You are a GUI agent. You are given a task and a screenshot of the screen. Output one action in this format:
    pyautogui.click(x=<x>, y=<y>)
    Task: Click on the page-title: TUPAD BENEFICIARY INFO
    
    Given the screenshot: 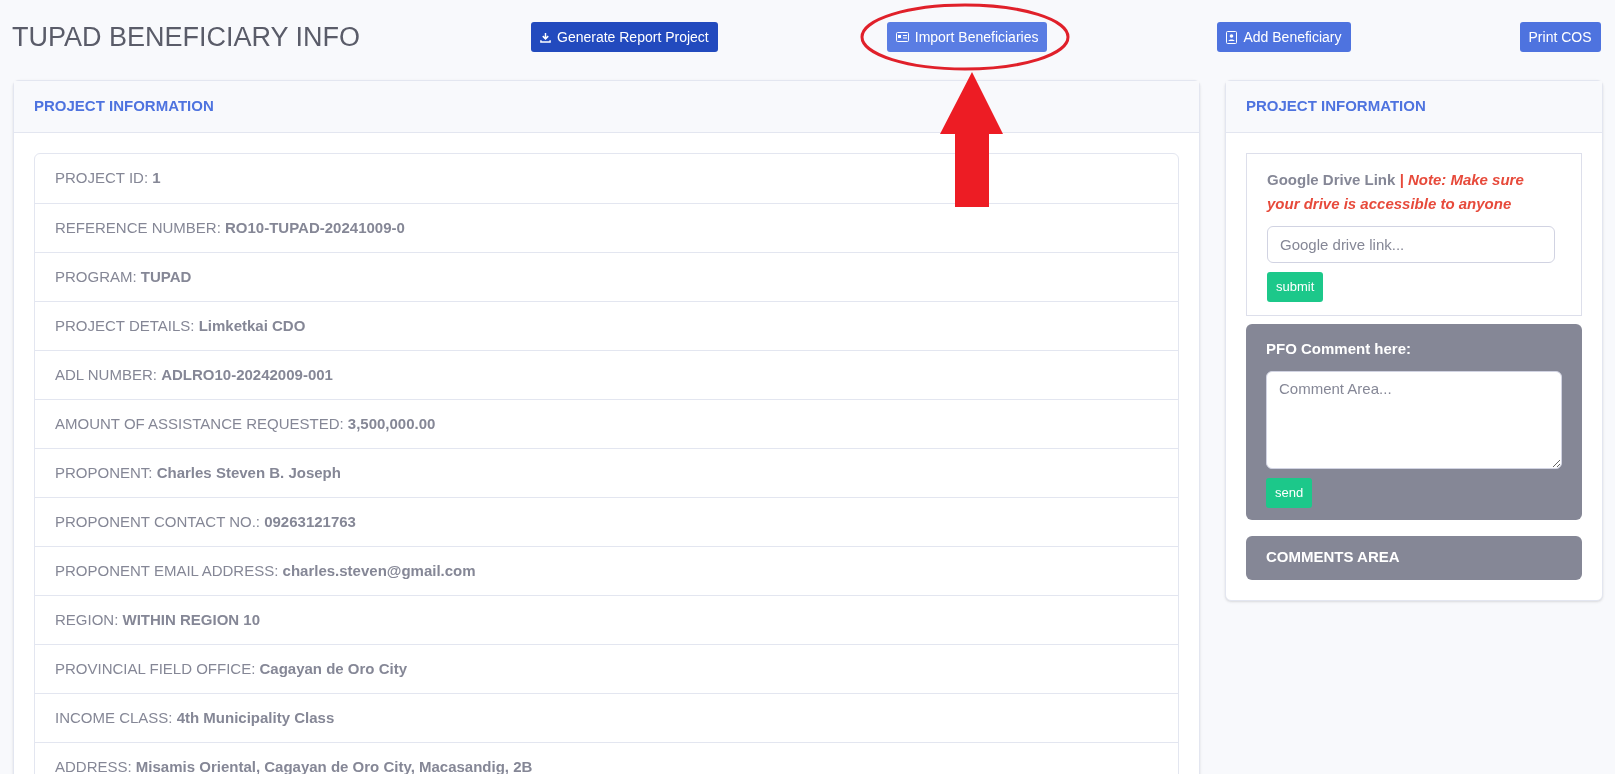 What is the action you would take?
    pyautogui.click(x=187, y=37)
    